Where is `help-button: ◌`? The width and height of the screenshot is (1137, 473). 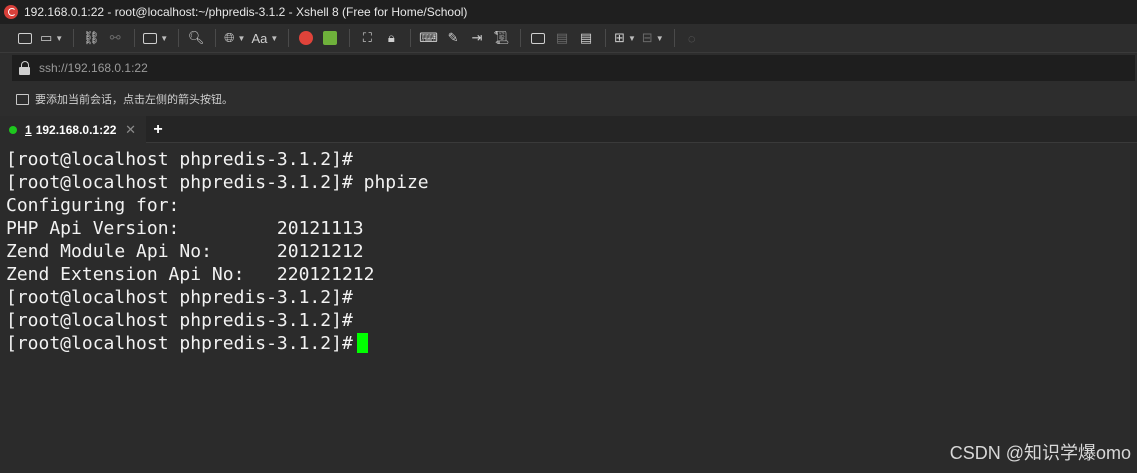
help-button: ◌ is located at coordinates (692, 38).